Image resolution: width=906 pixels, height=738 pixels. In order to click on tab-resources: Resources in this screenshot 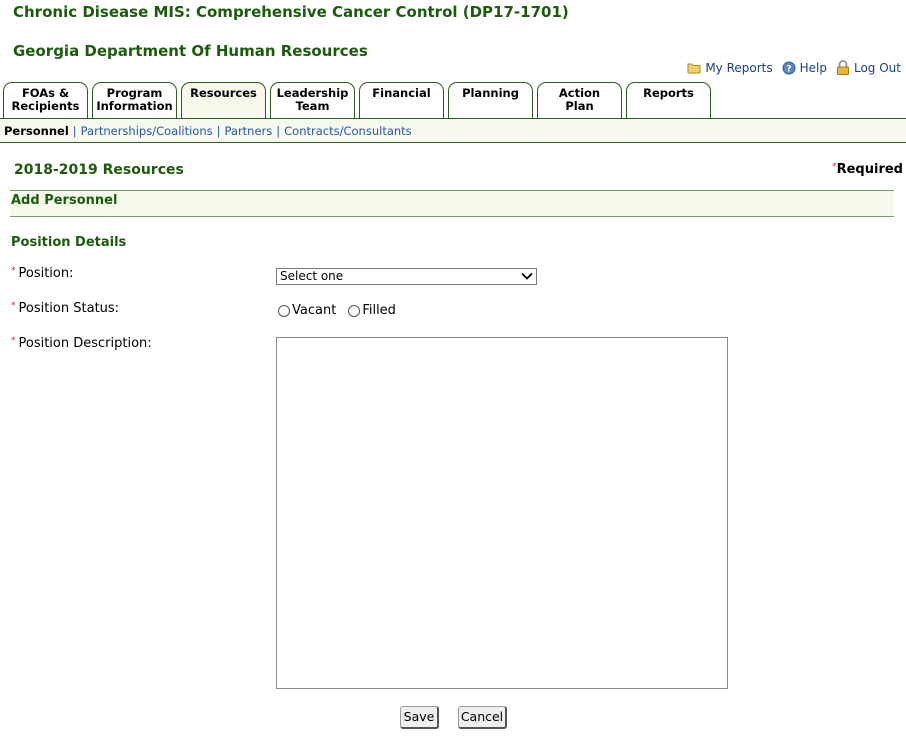, I will do `click(223, 100)`.